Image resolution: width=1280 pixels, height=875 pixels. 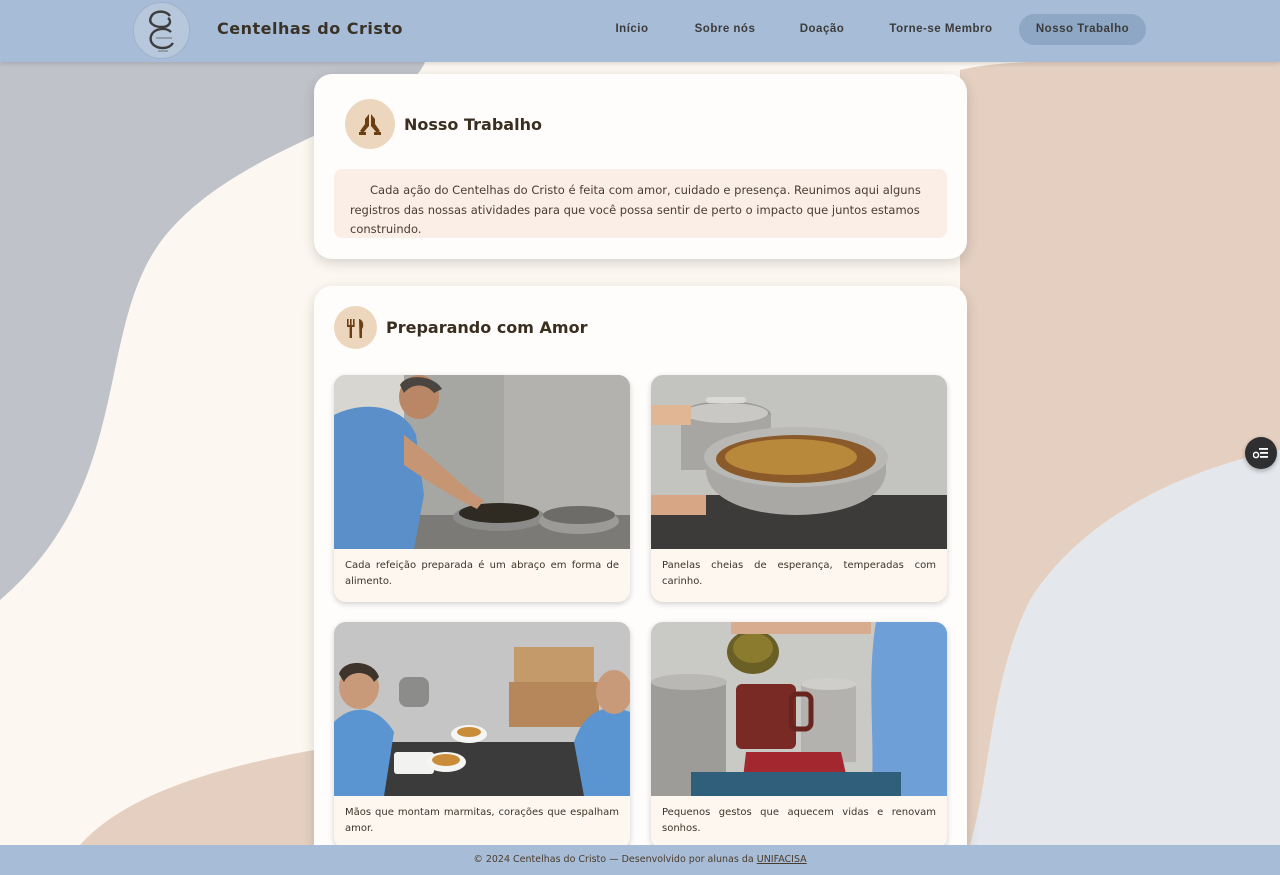 What do you see at coordinates (782, 859) in the screenshot?
I see `footer-link: UNIFACISA` at bounding box center [782, 859].